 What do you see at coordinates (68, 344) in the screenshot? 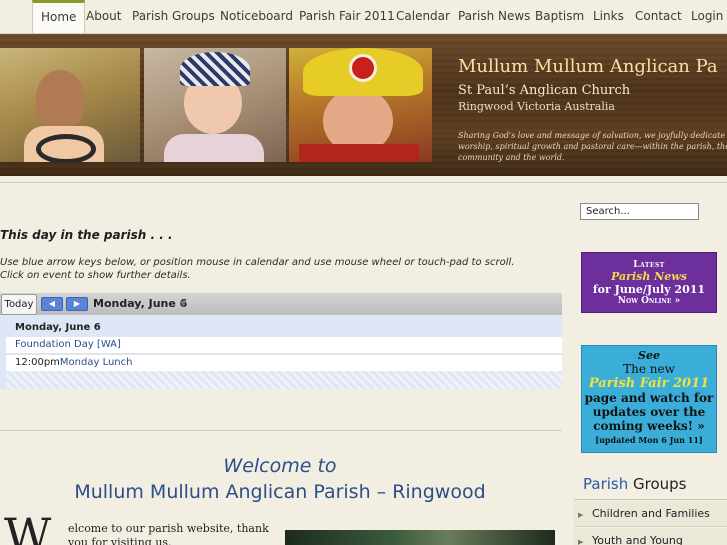
I see `event-title: Foundation Day [WA]` at bounding box center [68, 344].